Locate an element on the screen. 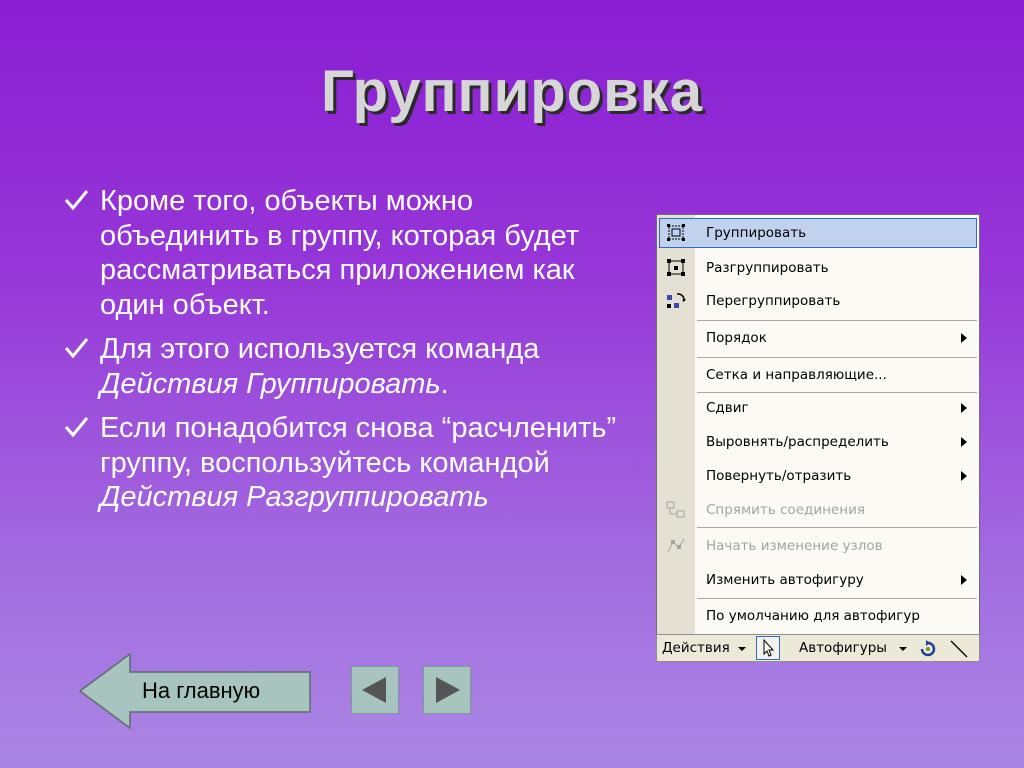 This screenshot has width=1024, height=768. menu-item-label: Спрямить соединения is located at coordinates (785, 510).